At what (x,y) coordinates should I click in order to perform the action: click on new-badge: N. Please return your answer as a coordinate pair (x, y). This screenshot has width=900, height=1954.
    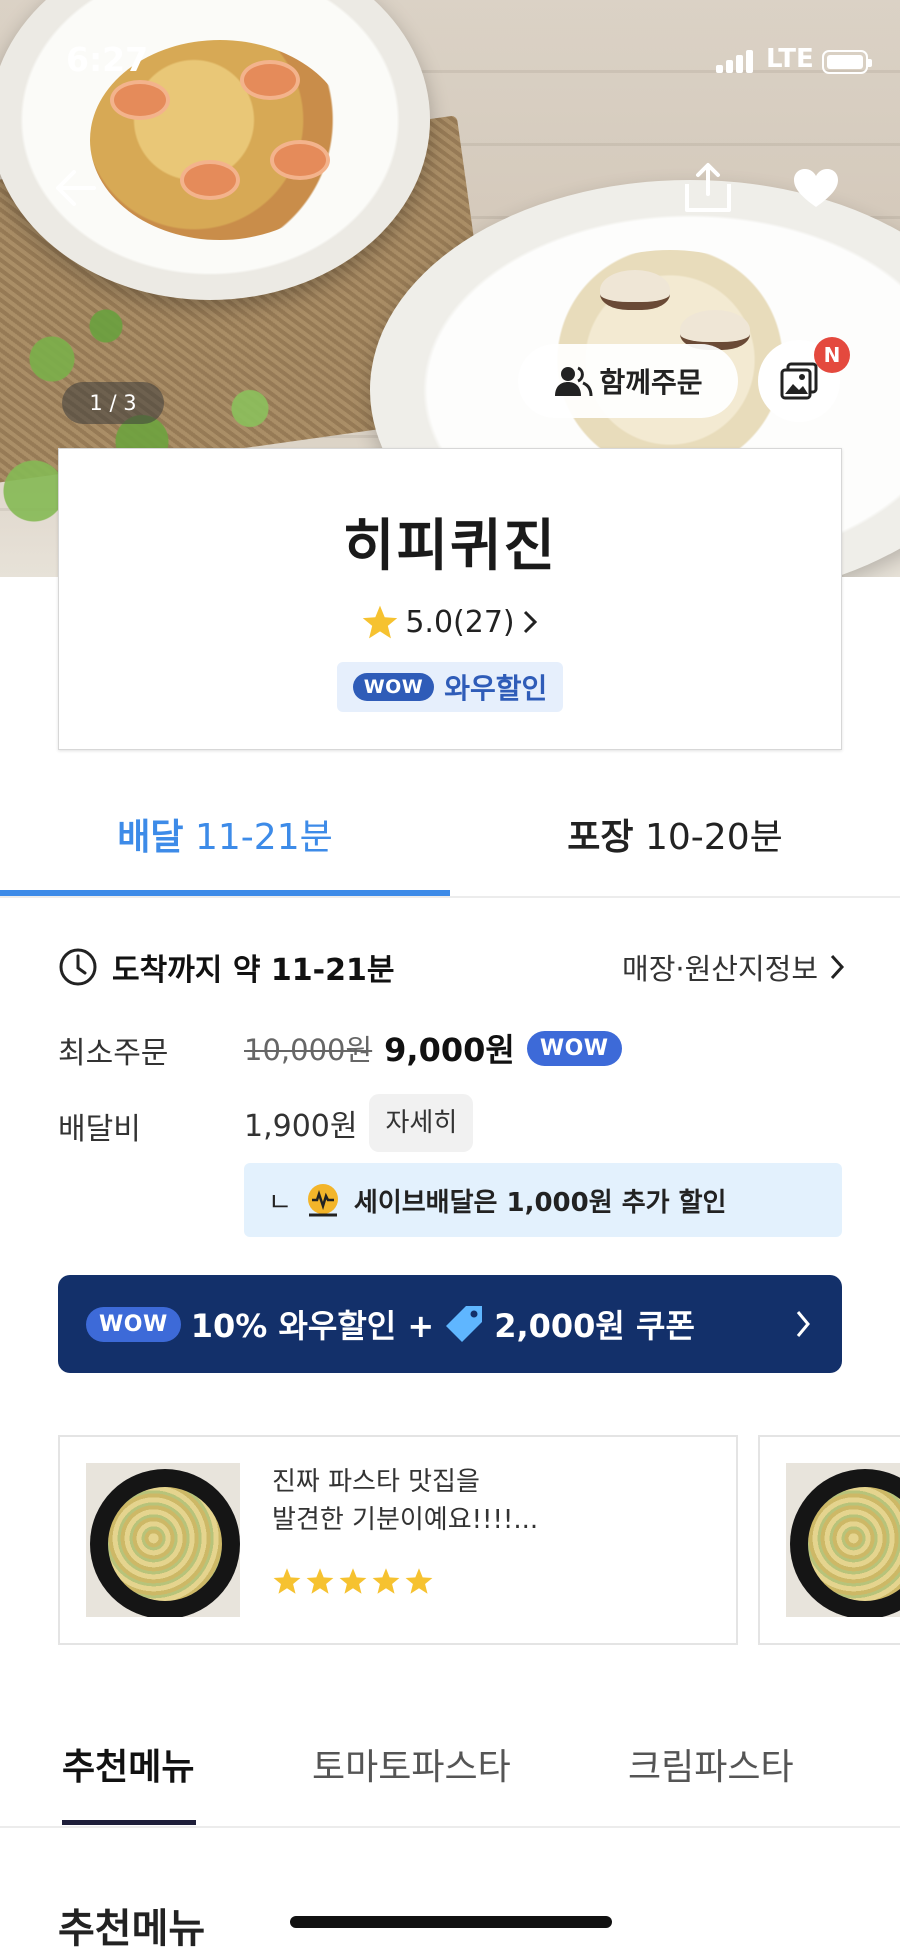
    Looking at the image, I should click on (832, 355).